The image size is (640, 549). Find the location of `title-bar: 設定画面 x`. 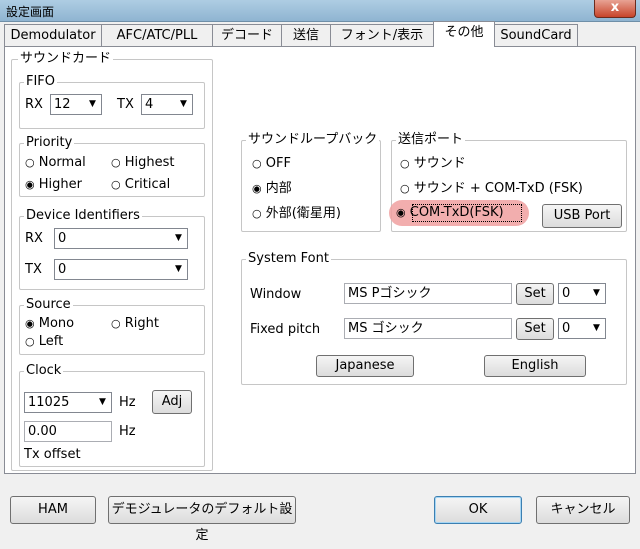

title-bar: 設定画面 x is located at coordinates (320, 11).